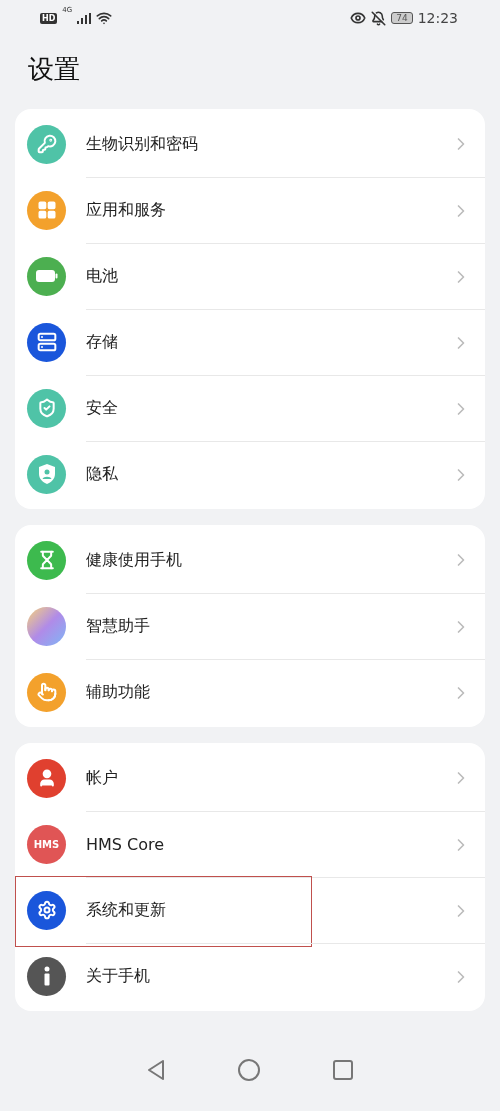 The image size is (500, 1111). What do you see at coordinates (142, 144) in the screenshot?
I see `item-label: 生物识别和密码` at bounding box center [142, 144].